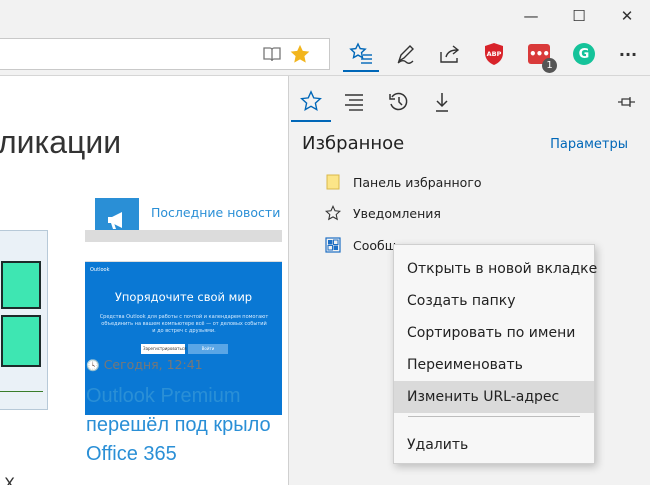  What do you see at coordinates (144, 364) in the screenshot?
I see `article-date: 🕓 Сегодня, 12:41` at bounding box center [144, 364].